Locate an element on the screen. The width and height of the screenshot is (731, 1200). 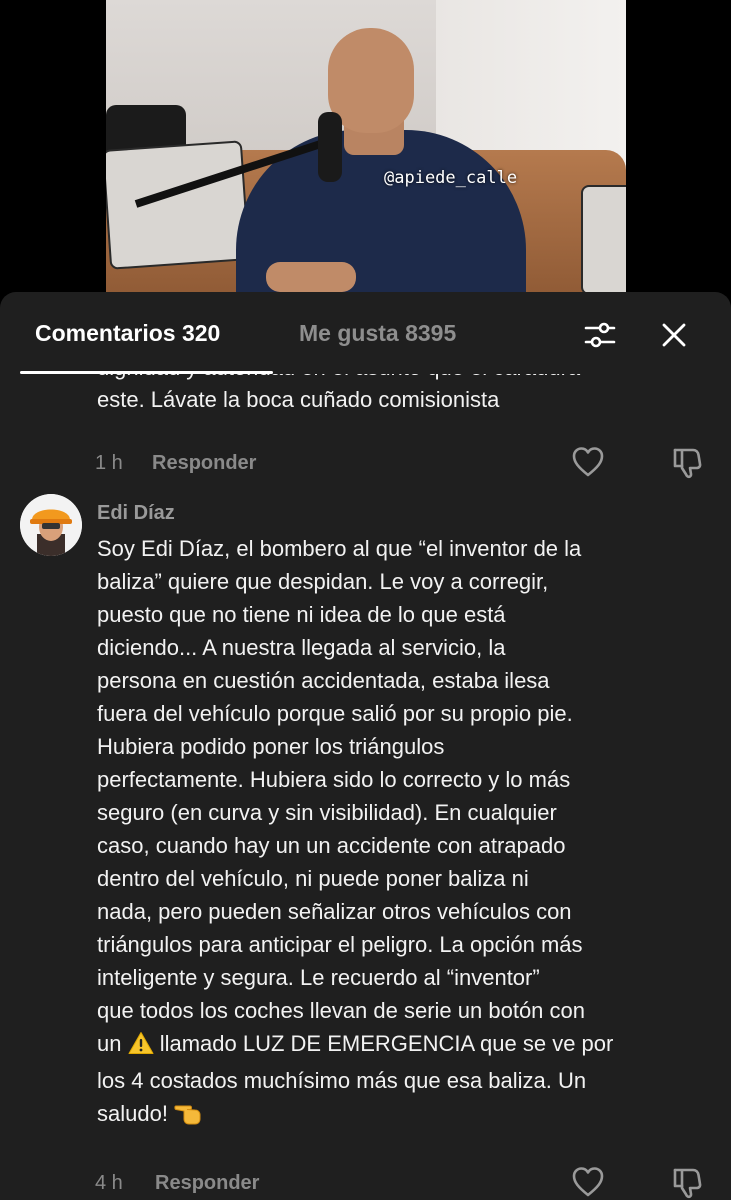
comment-actions: 4 h Responder is located at coordinates (365, 1182).